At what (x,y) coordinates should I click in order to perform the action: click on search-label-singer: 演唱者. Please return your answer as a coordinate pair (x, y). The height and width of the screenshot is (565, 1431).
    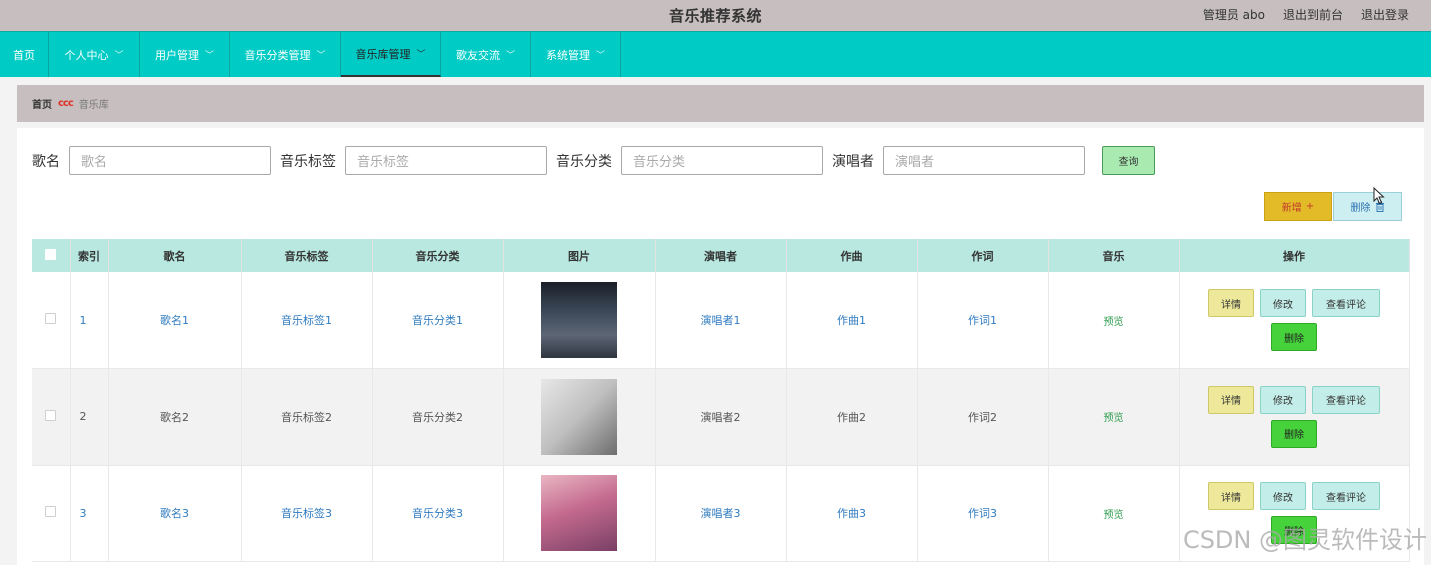
    Looking at the image, I should click on (853, 161).